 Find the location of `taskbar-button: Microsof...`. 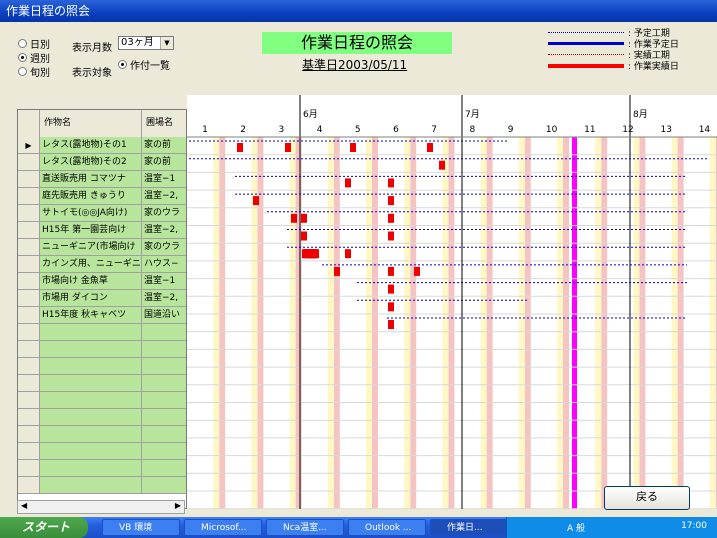

taskbar-button: Microsof... is located at coordinates (223, 527).